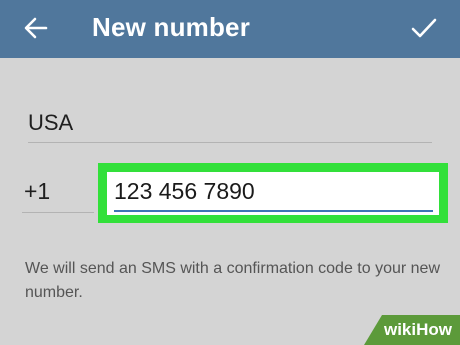 The width and height of the screenshot is (460, 345). I want to click on phone-number-field: 123 456 7890, so click(273, 193).